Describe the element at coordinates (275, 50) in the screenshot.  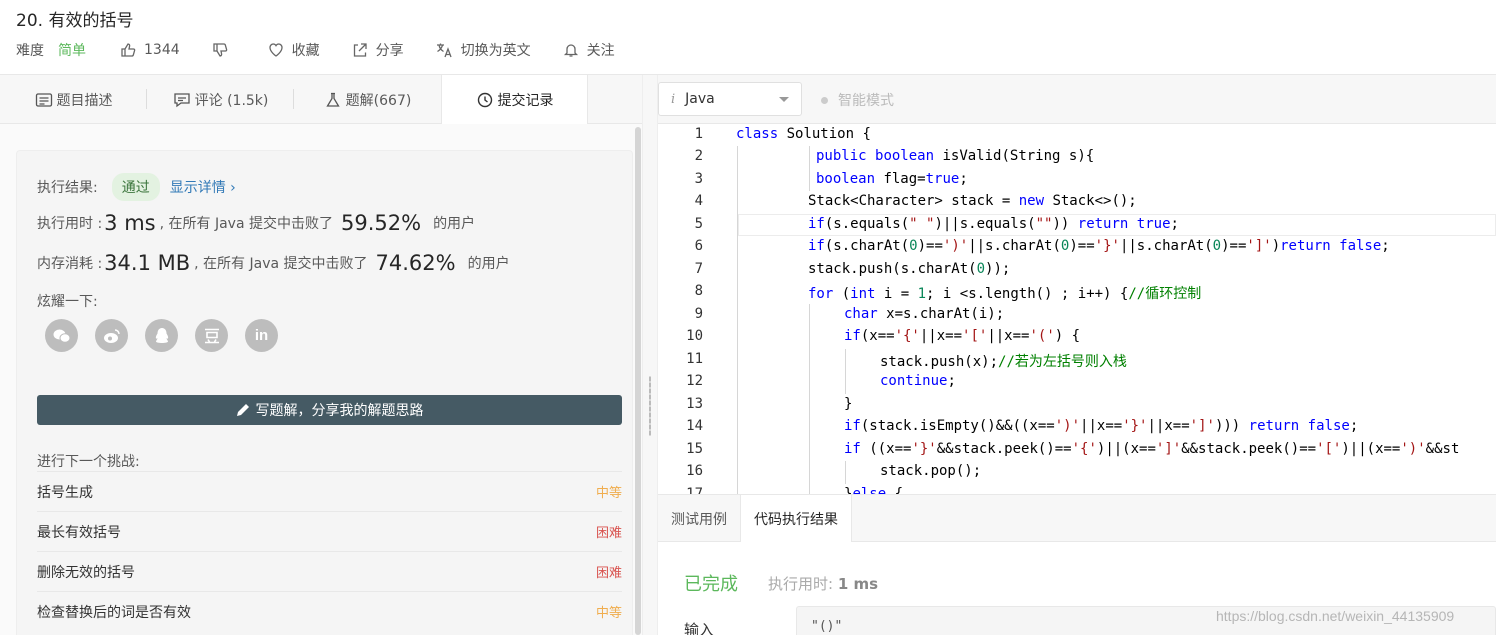
I see `heart-icon` at that location.